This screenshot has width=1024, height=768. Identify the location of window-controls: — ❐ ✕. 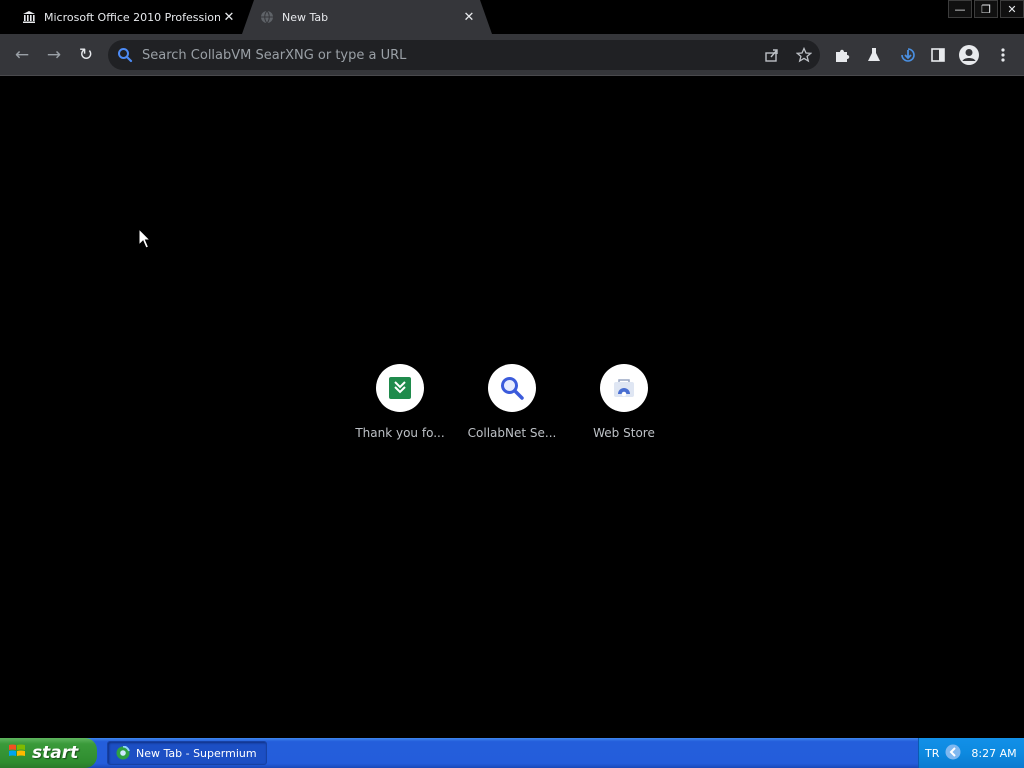
(985, 9).